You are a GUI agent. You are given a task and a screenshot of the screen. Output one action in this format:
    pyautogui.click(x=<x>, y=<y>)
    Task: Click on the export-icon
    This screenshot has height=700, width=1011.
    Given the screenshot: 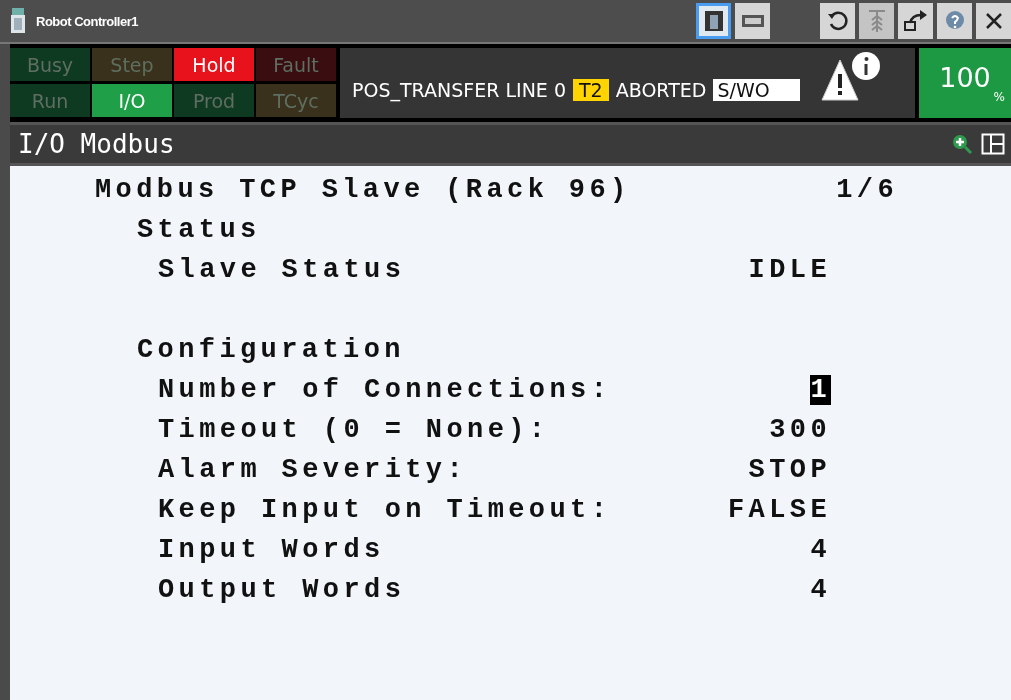 What is the action you would take?
    pyautogui.click(x=915, y=21)
    